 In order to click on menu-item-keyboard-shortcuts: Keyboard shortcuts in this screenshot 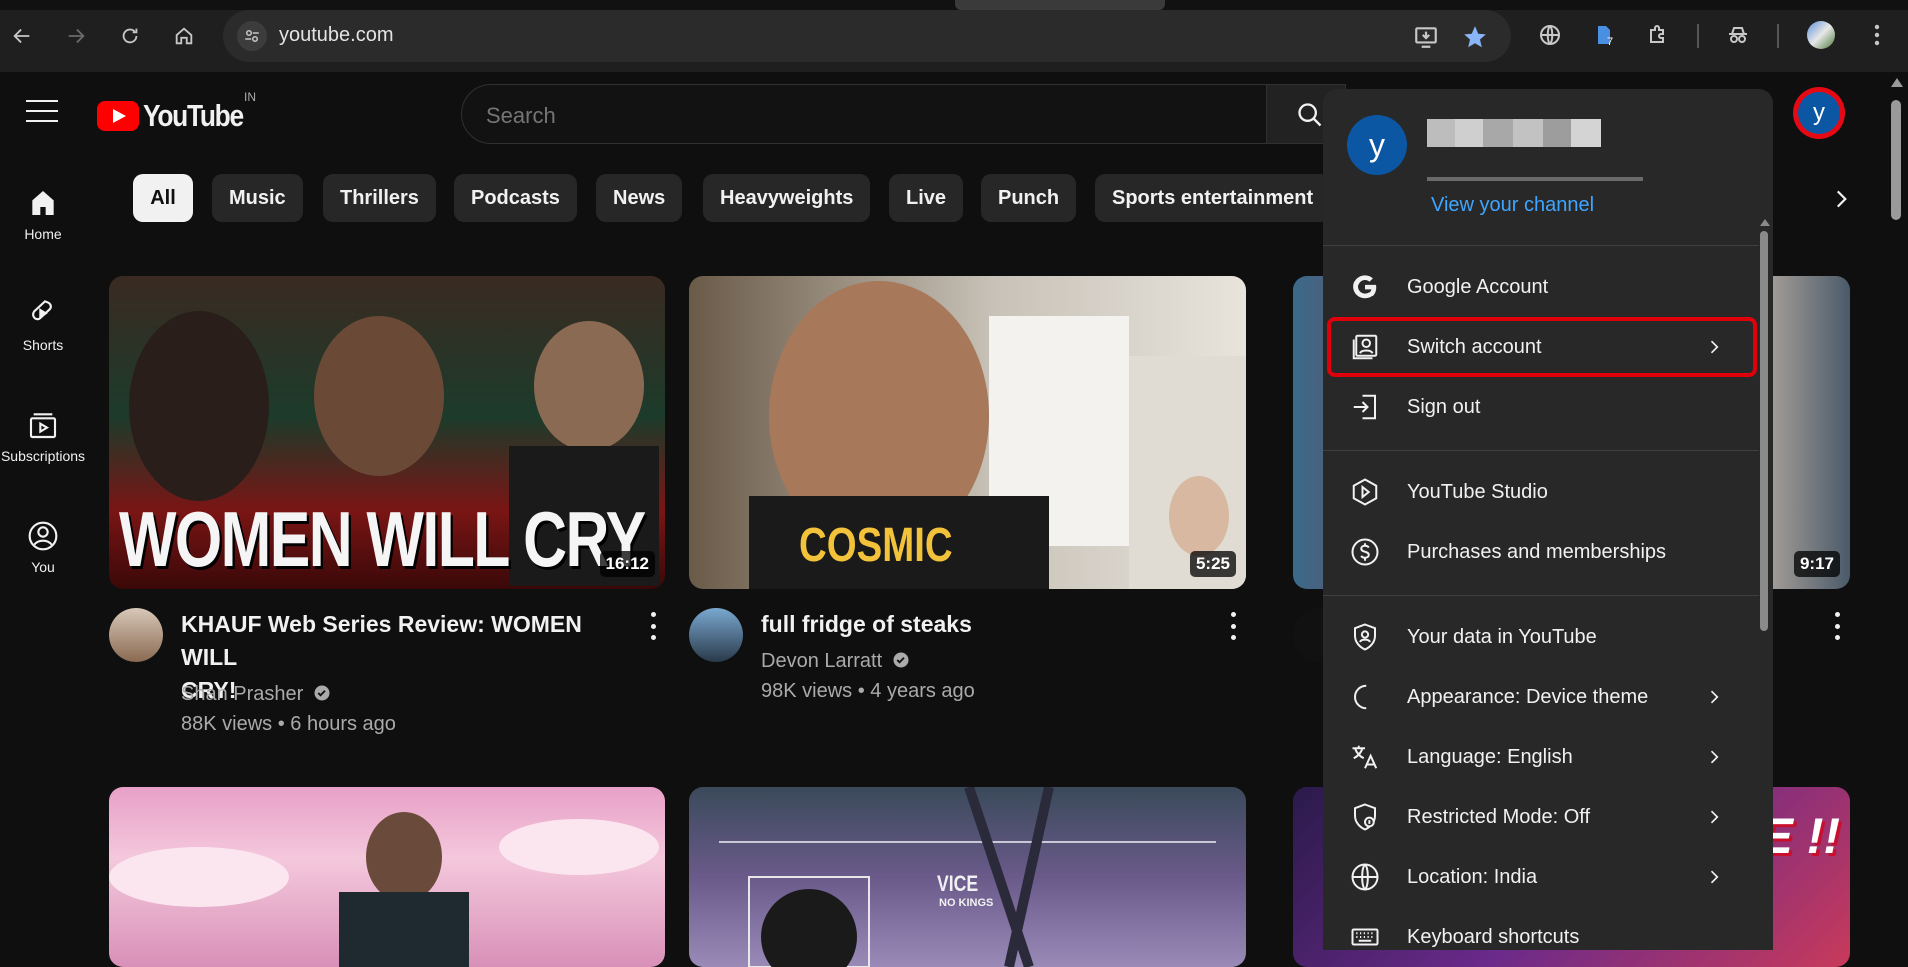, I will do `click(1541, 928)`.